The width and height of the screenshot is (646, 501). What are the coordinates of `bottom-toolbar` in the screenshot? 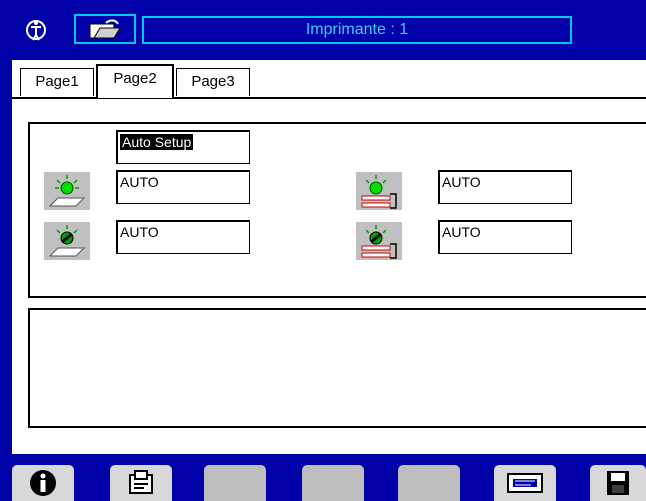 It's located at (323, 477).